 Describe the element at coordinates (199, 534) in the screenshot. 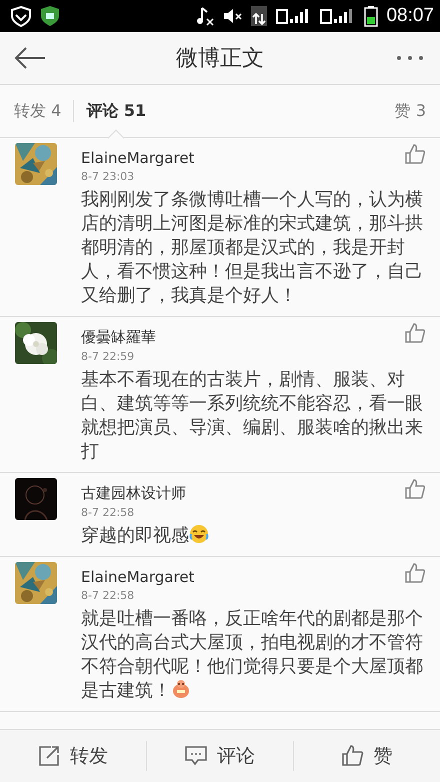

I see `laughing-emoji-icon` at that location.